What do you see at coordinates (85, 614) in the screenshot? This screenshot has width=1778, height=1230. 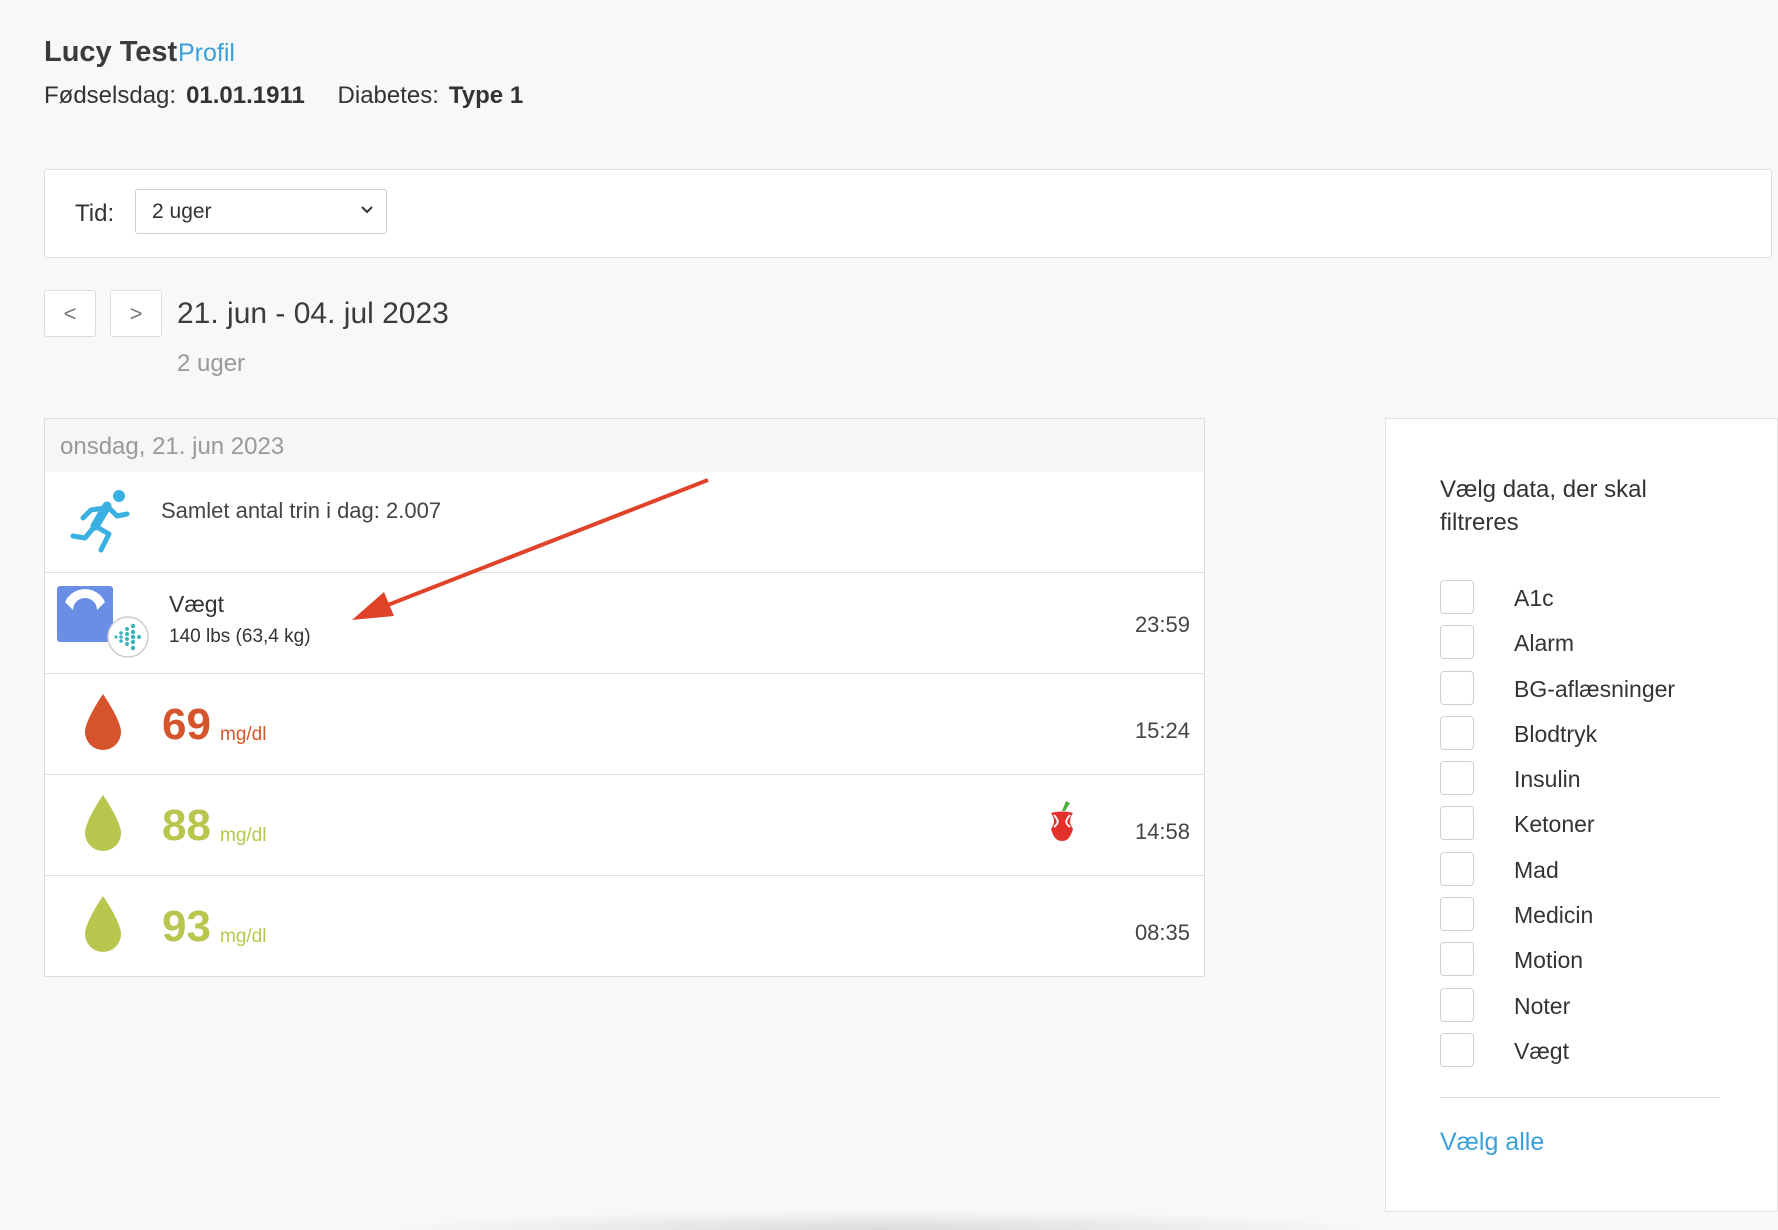 I see `scale-icon` at bounding box center [85, 614].